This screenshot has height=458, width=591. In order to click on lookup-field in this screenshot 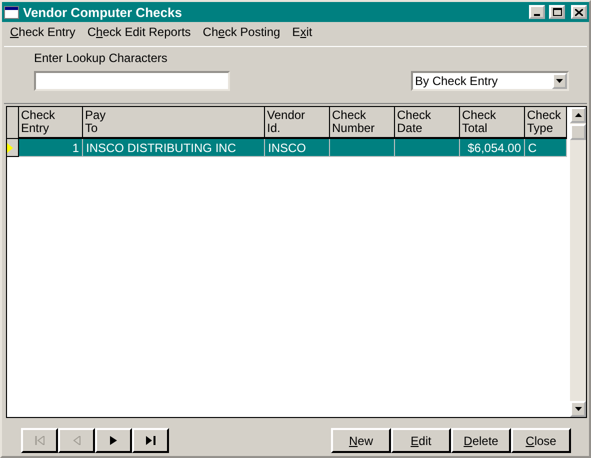, I will do `click(132, 81)`.